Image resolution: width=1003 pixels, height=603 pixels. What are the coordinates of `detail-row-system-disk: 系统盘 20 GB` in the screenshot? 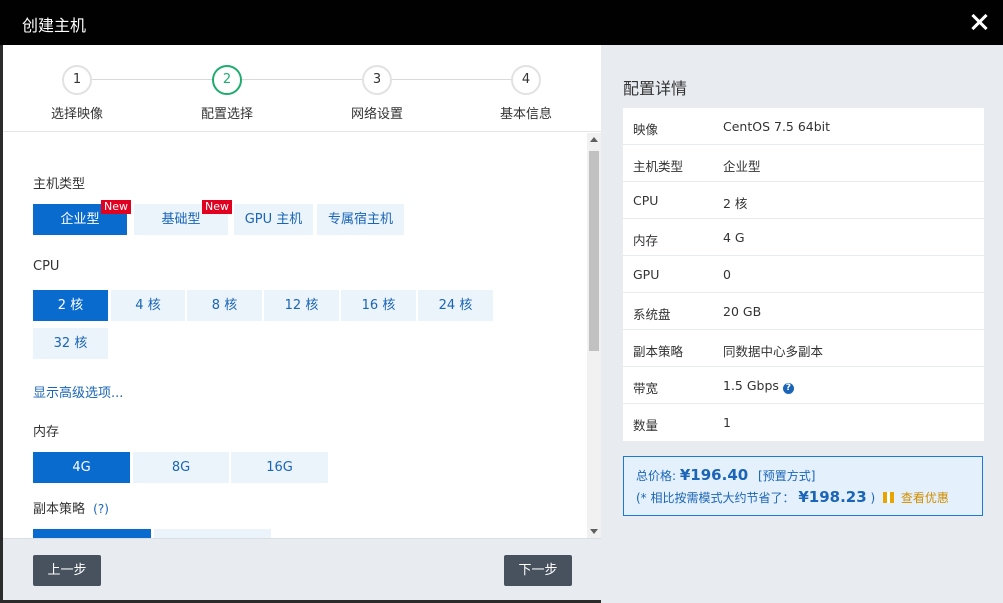 It's located at (803, 311).